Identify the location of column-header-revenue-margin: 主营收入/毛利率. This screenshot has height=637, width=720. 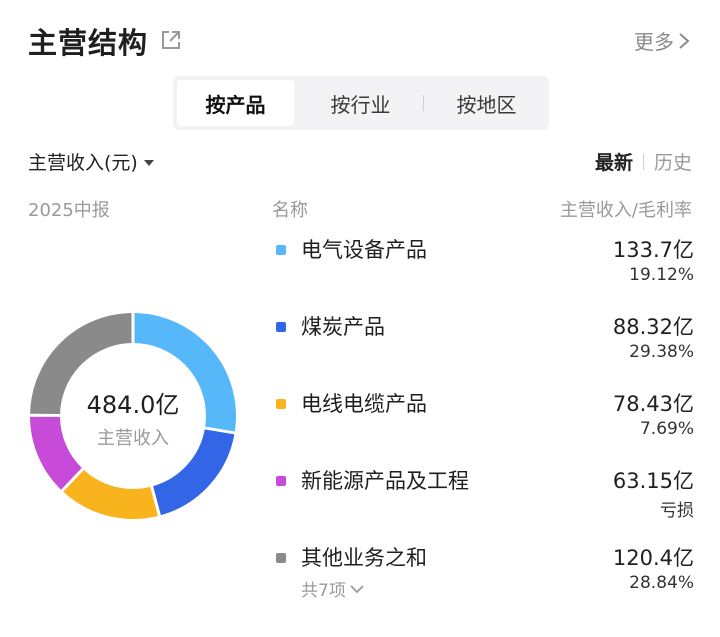
(625, 210).